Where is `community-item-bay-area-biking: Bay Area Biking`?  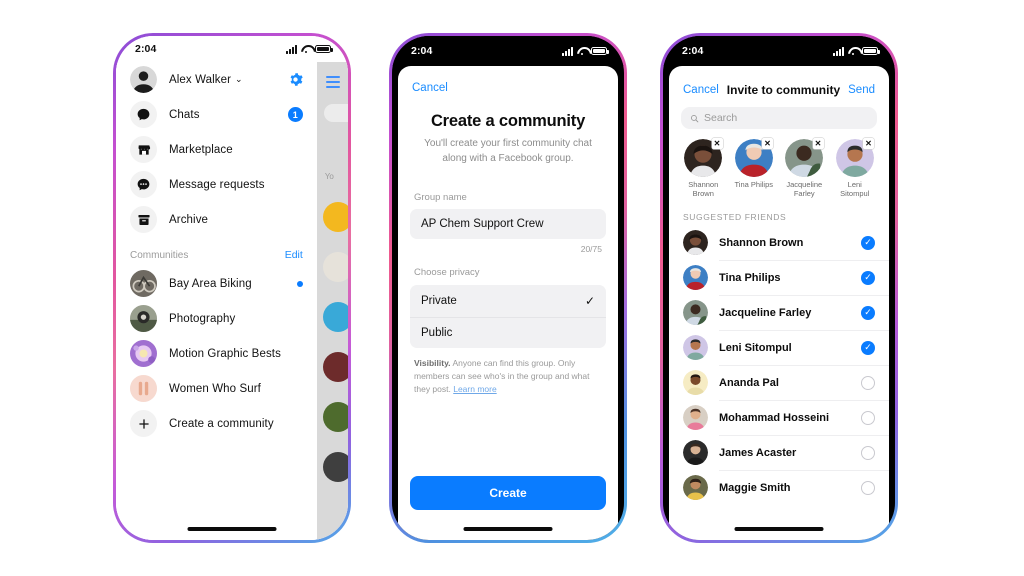
community-item-bay-area-biking: Bay Area Biking is located at coordinates (216, 283).